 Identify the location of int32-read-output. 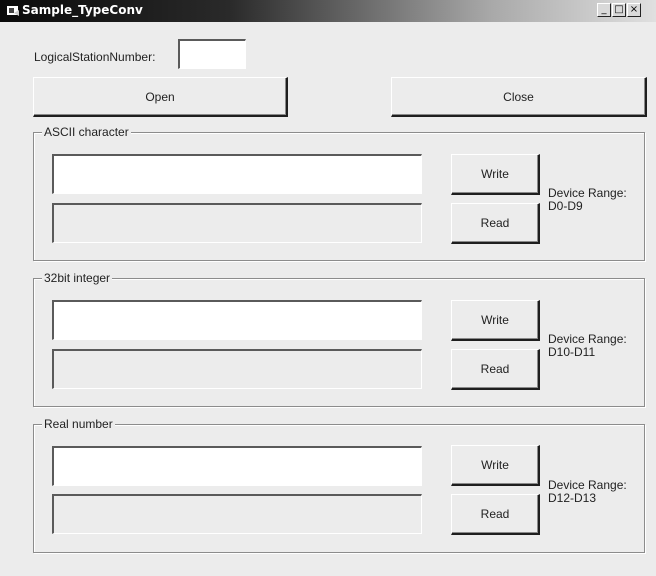
(237, 369).